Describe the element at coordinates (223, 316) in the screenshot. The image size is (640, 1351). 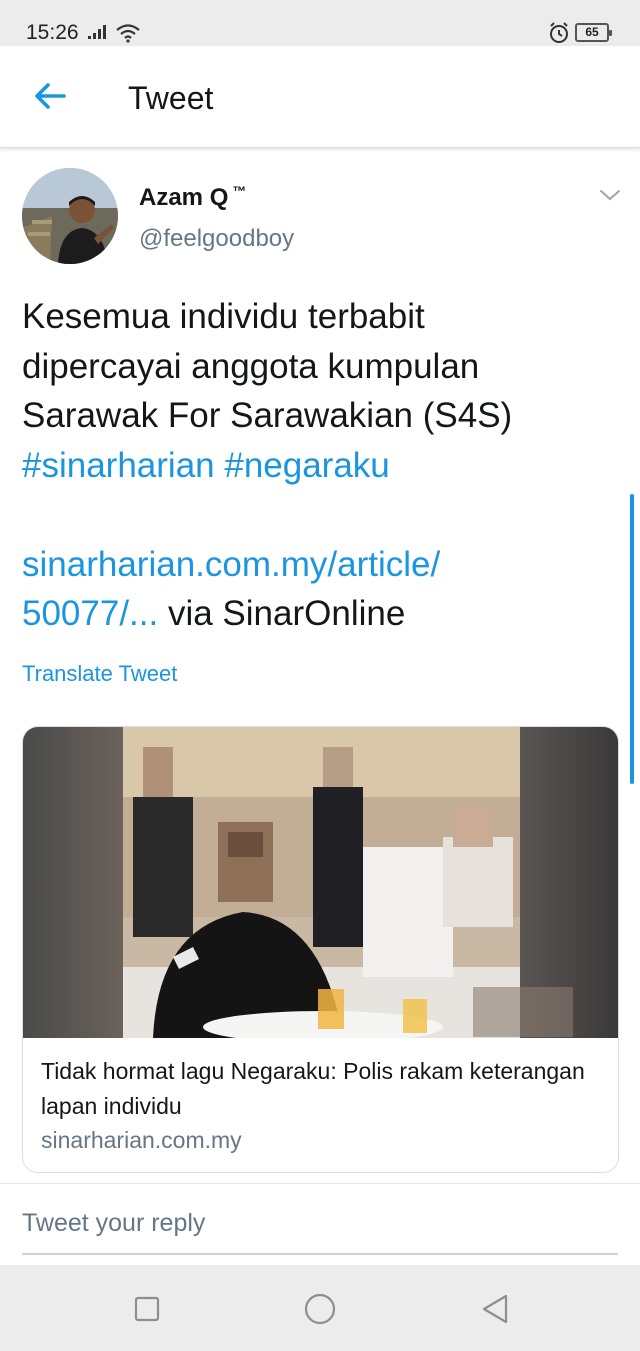
I see `tweet-text-line: Kesemua individu terbabit` at that location.